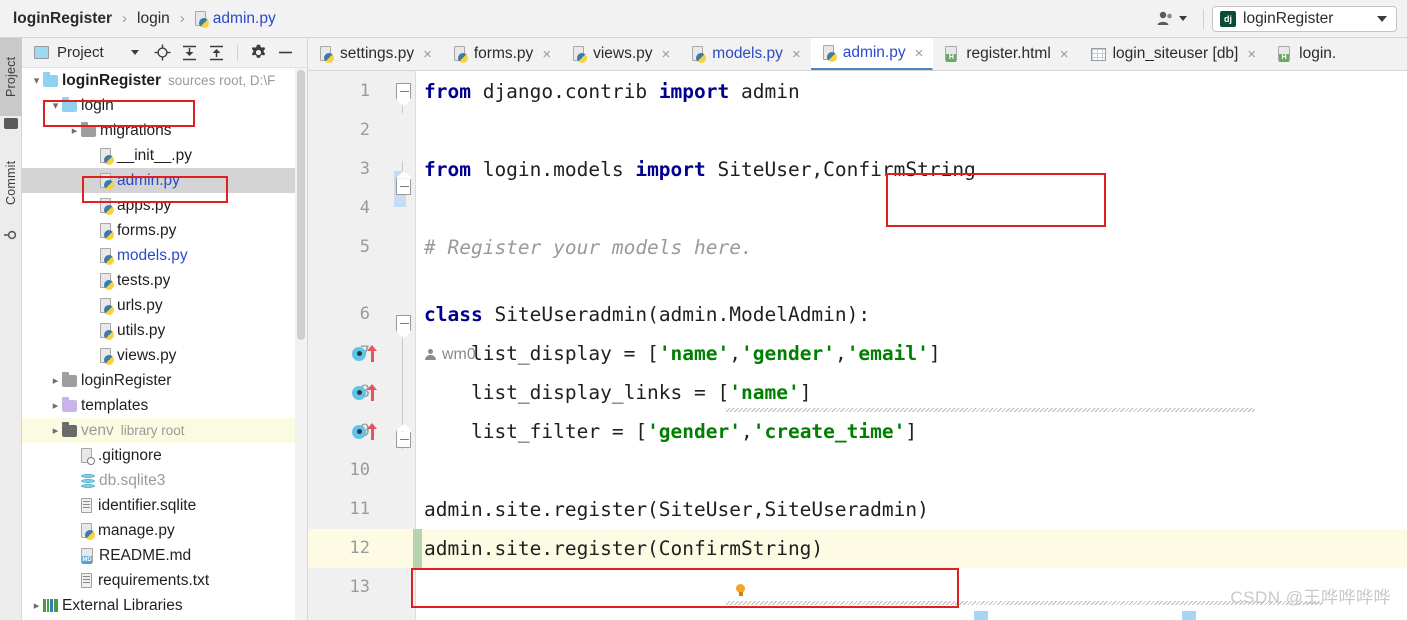 This screenshot has height=620, width=1407. What do you see at coordinates (745, 54) in the screenshot?
I see `editor-tab-models-py: models.py ×` at bounding box center [745, 54].